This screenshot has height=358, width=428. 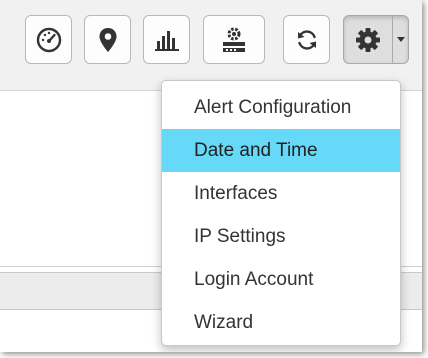 What do you see at coordinates (281, 193) in the screenshot?
I see `menu-item-interfaces: Interfaces` at bounding box center [281, 193].